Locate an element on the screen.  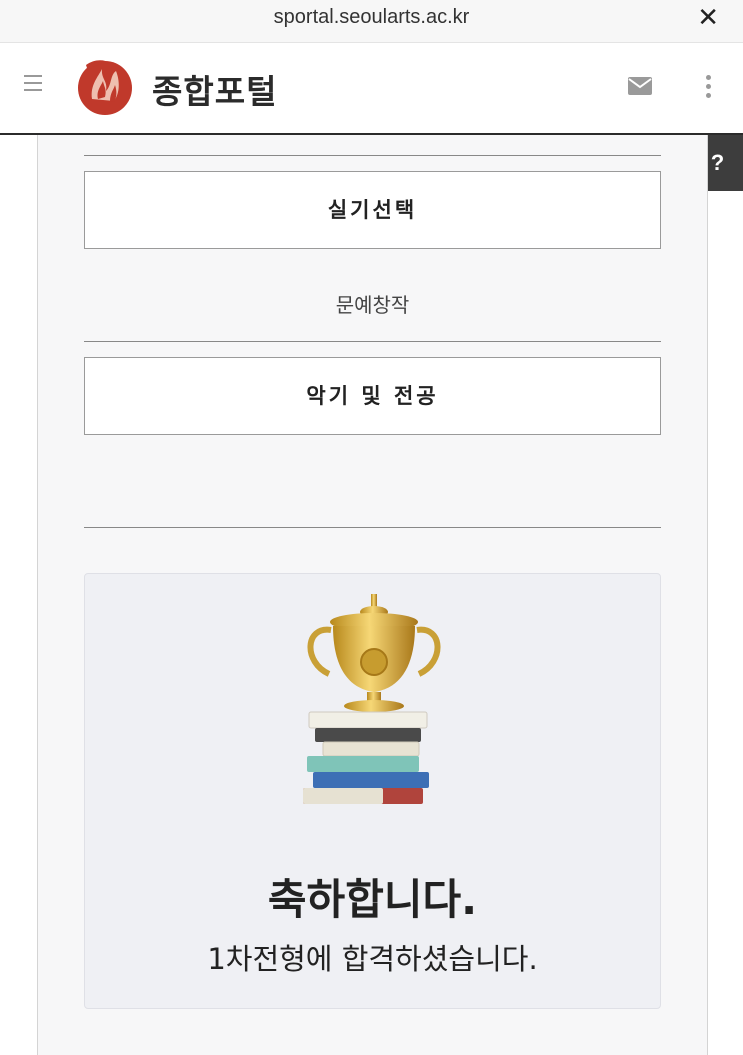
pass-message: 1차전형에 합격하셨습니다. is located at coordinates (372, 959).